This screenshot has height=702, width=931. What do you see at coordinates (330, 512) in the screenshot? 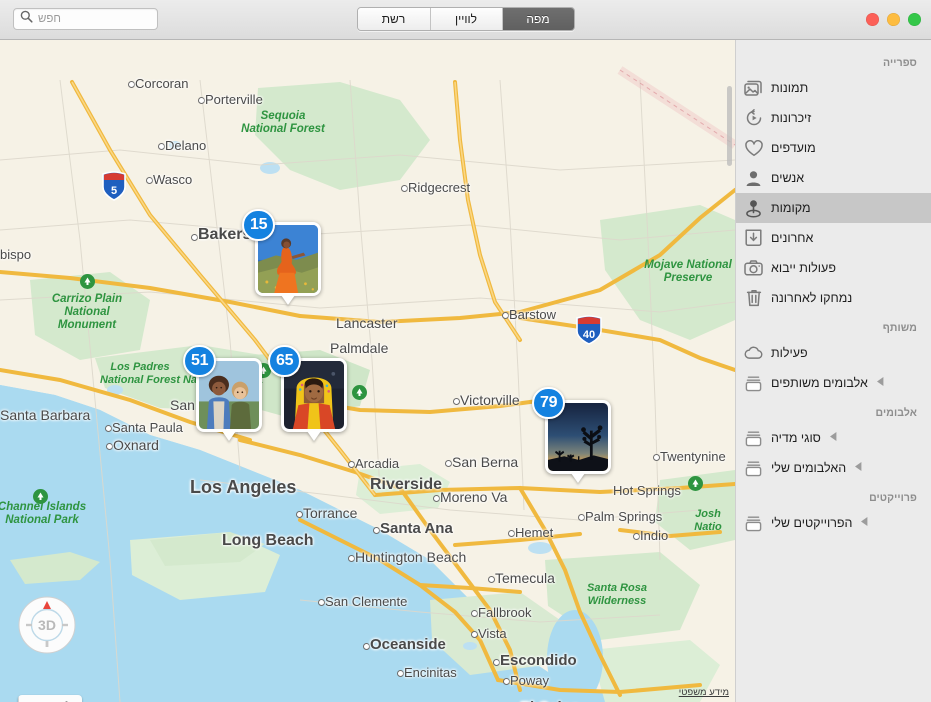
I see `city-label: Torrance` at bounding box center [330, 512].